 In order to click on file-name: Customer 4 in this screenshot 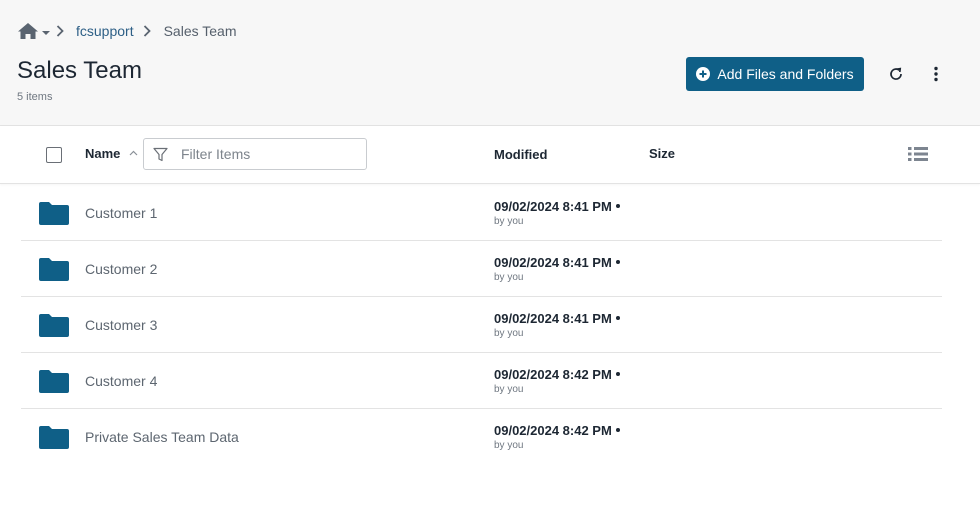, I will do `click(121, 381)`.